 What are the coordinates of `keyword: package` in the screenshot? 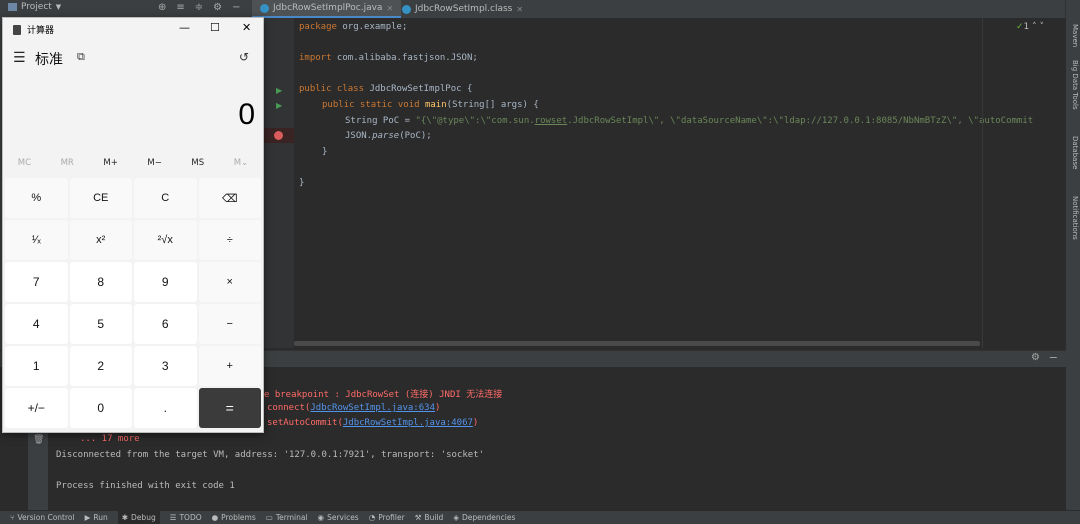 It's located at (318, 27).